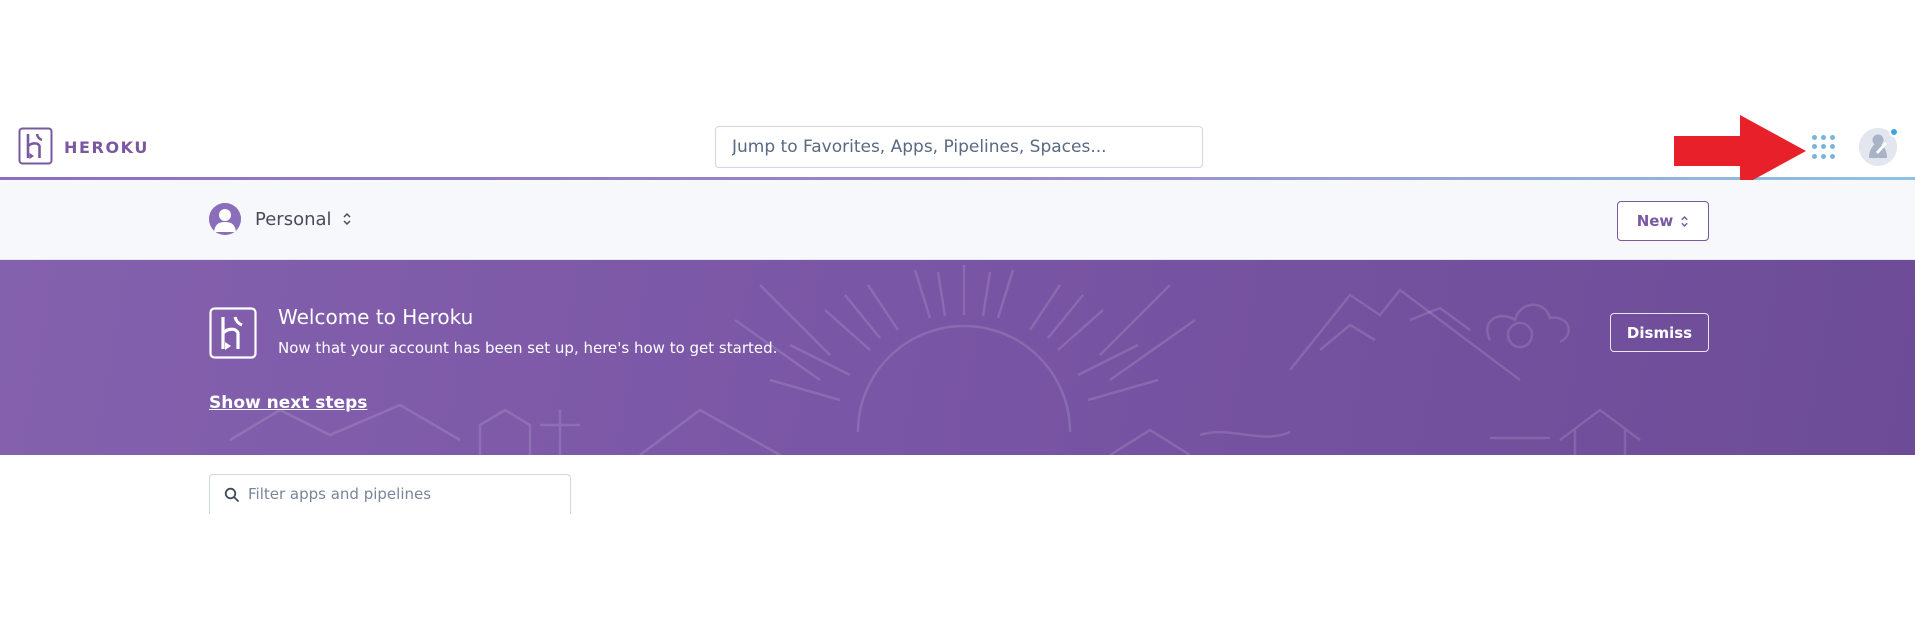 The image size is (1915, 629). Describe the element at coordinates (35, 146) in the screenshot. I see `heroku-logo-icon` at that location.